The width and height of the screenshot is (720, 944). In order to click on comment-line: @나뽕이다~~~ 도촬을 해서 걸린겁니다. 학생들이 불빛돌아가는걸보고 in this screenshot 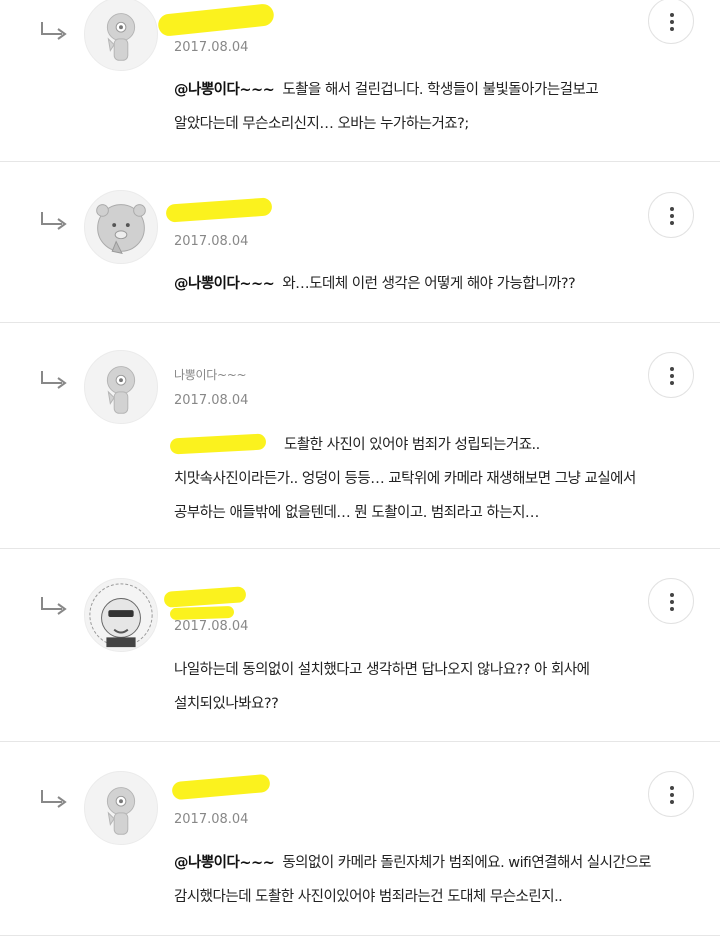, I will do `click(386, 90)`.